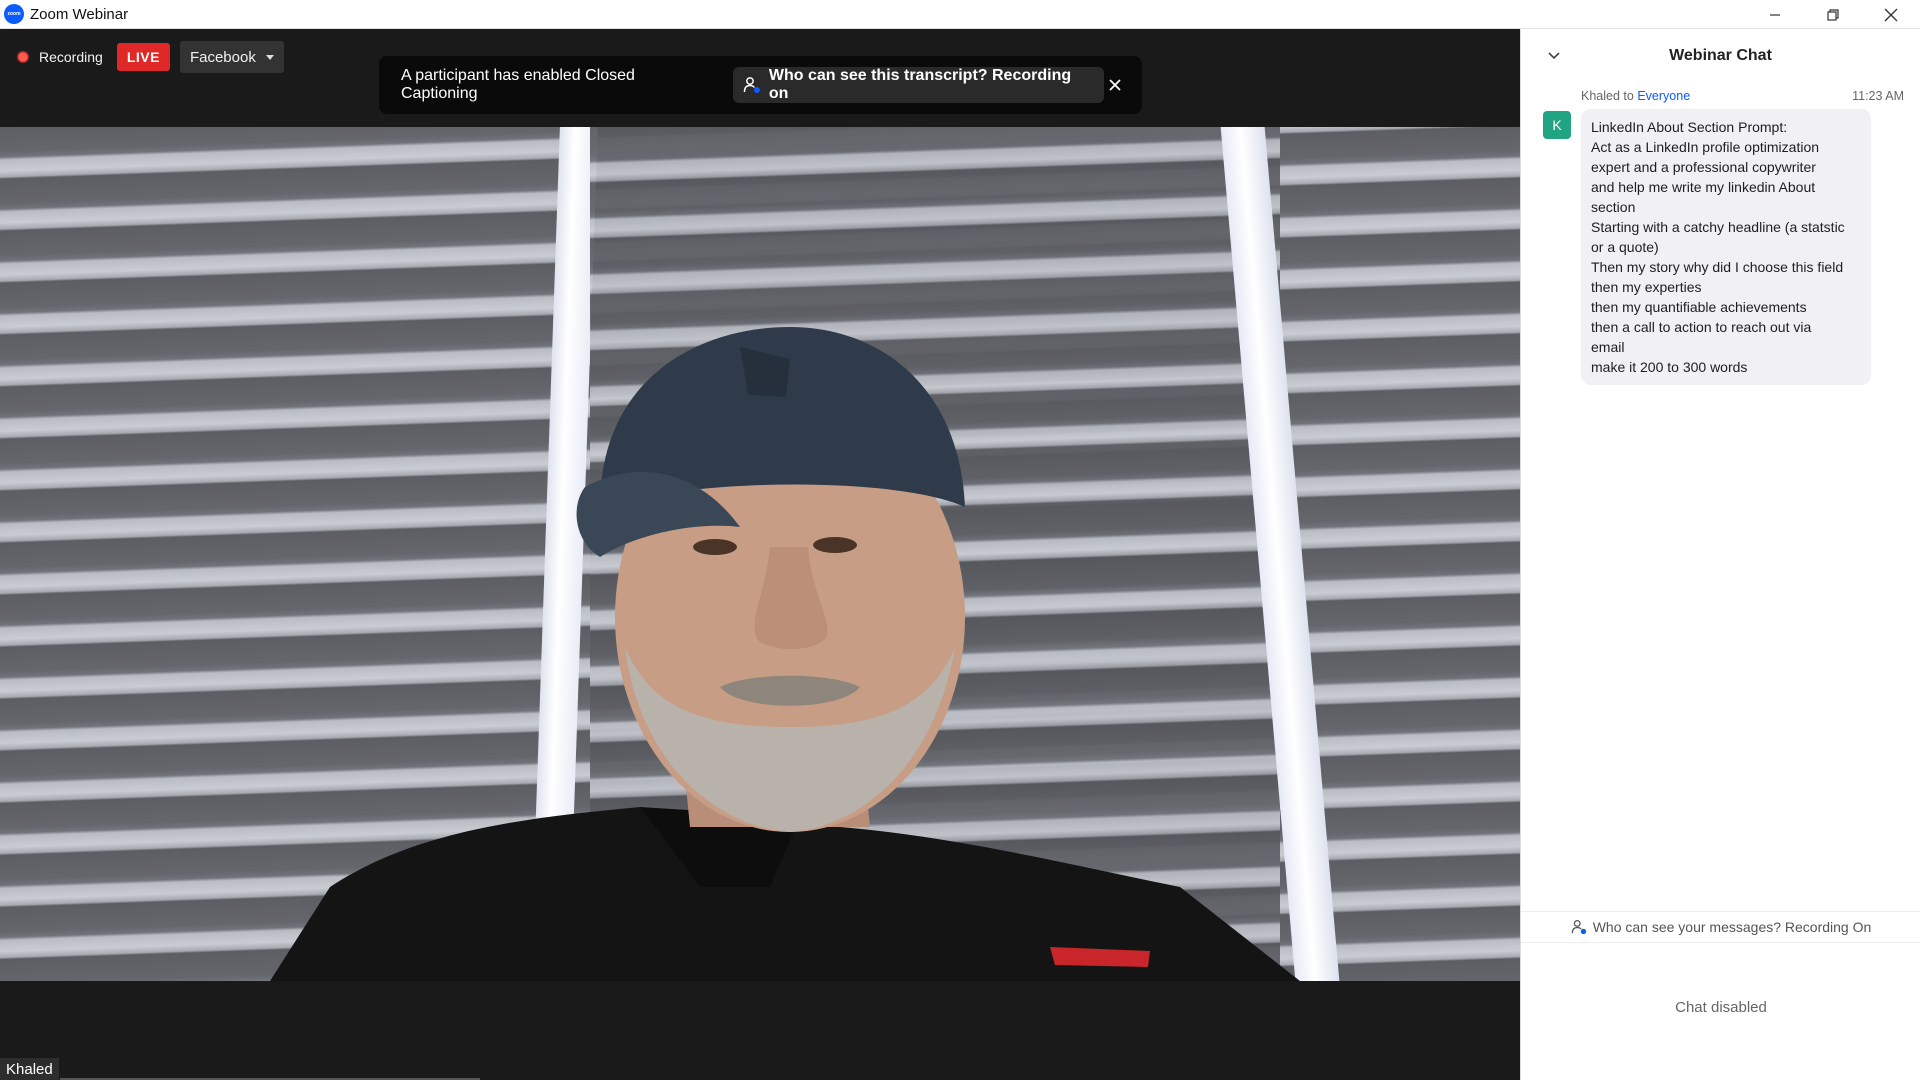 The height and width of the screenshot is (1080, 1920). I want to click on message-line: then a call to action to reach out via, so click(1701, 327).